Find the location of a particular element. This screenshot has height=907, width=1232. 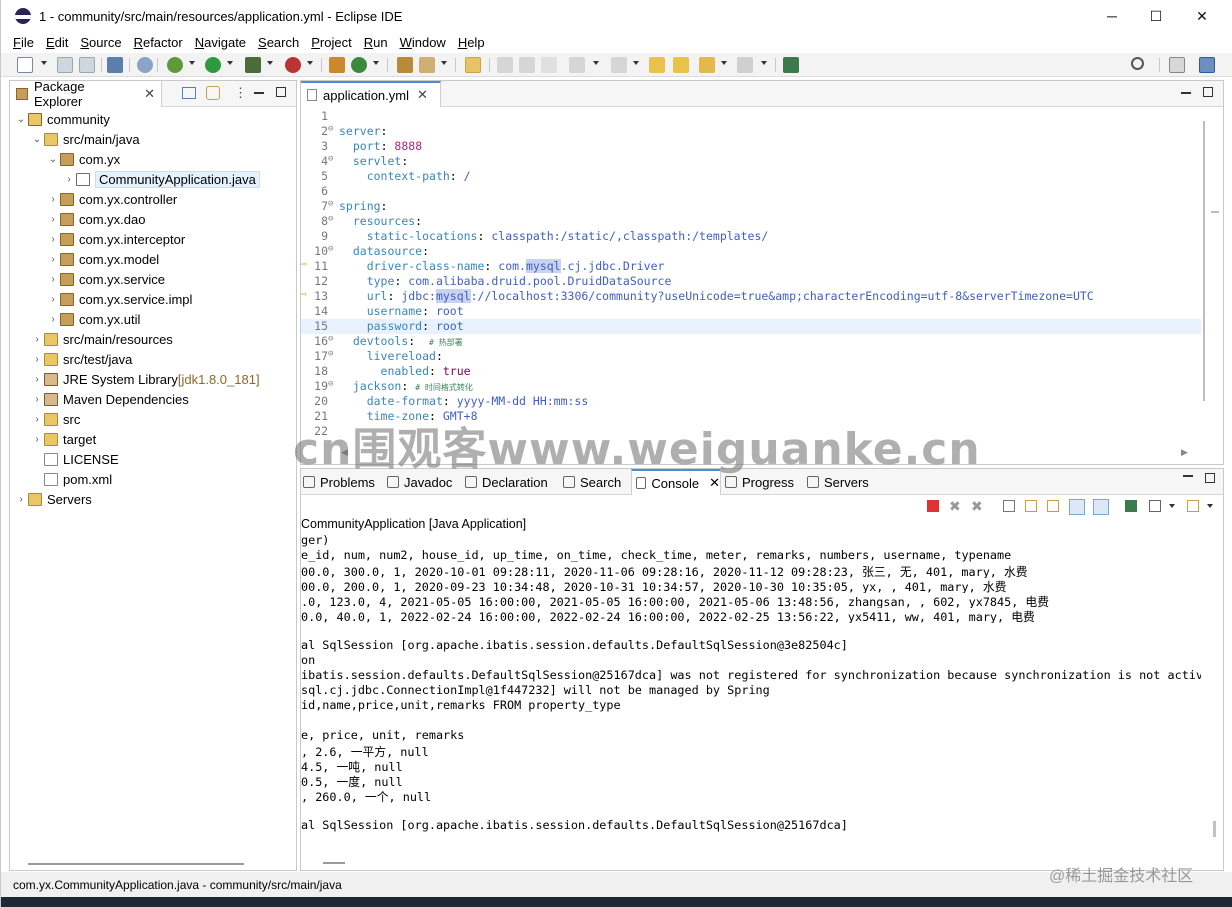

minimize-console-icon is located at coordinates (1188, 476).